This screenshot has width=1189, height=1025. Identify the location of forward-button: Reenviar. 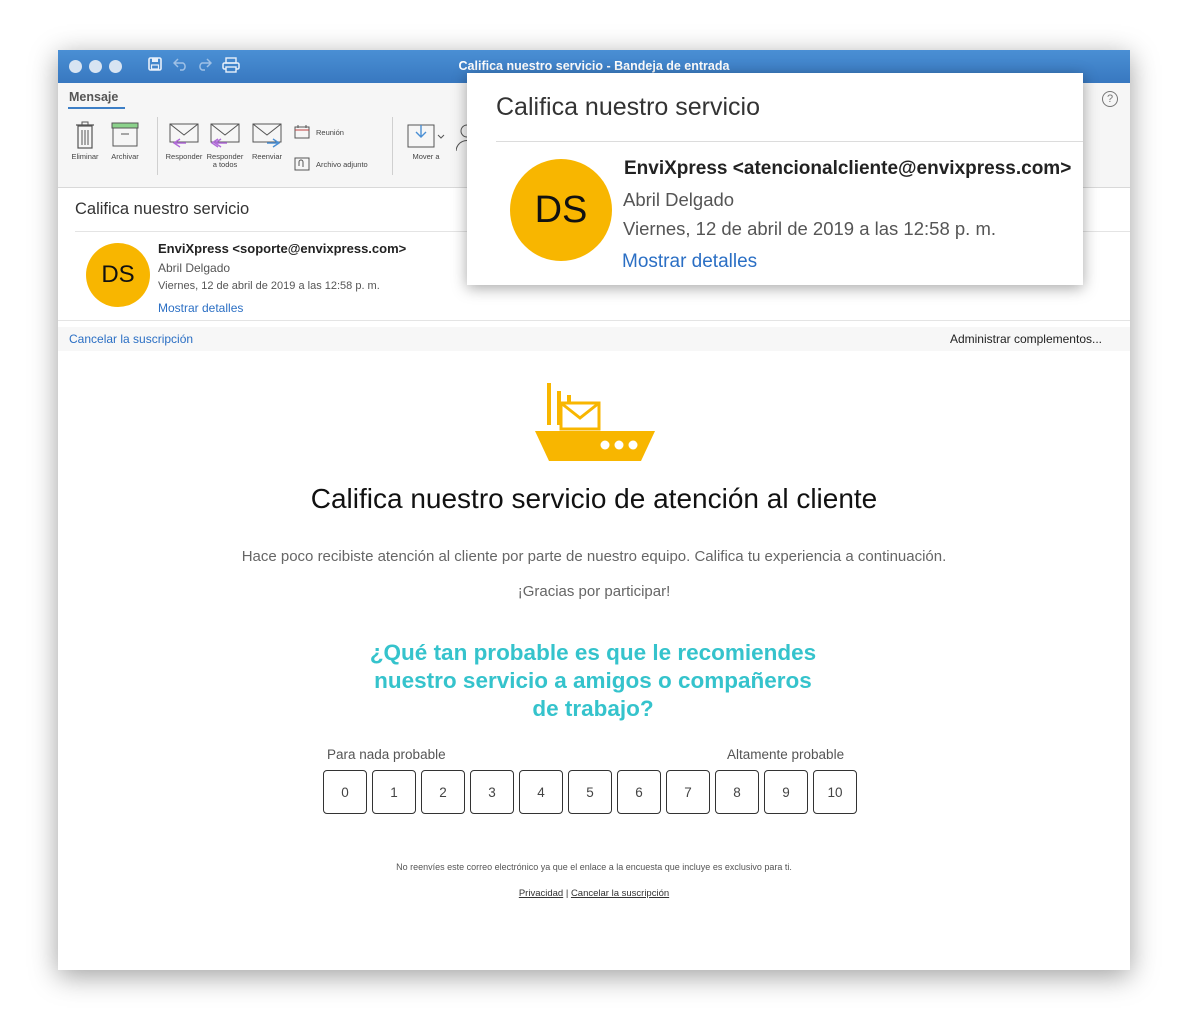
(267, 141).